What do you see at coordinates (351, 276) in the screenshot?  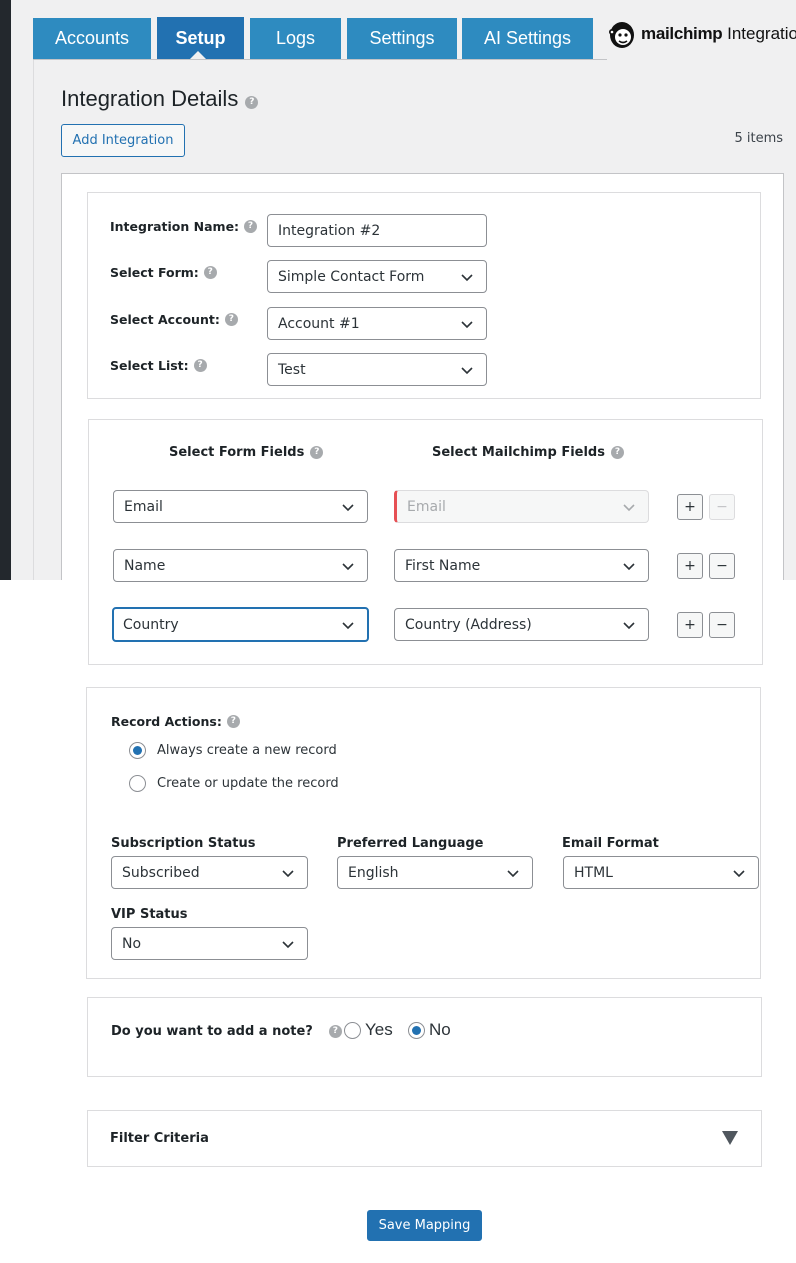 I see `select-form-value: Simple Contact Form` at bounding box center [351, 276].